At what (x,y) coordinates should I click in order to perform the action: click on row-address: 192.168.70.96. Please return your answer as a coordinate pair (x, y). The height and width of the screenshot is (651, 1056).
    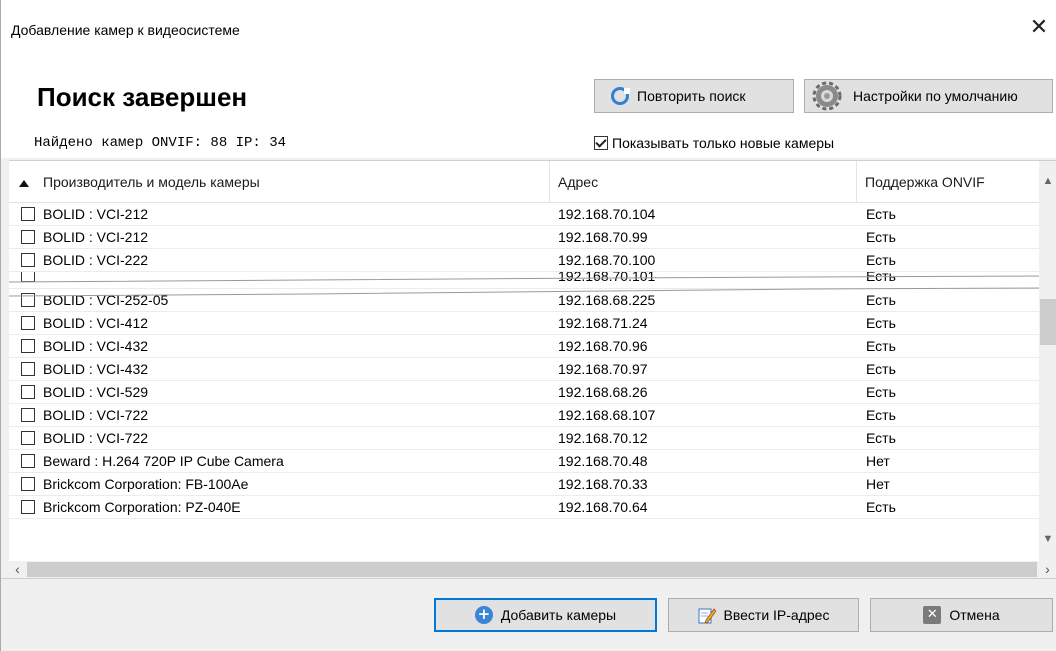
    Looking at the image, I should click on (603, 346).